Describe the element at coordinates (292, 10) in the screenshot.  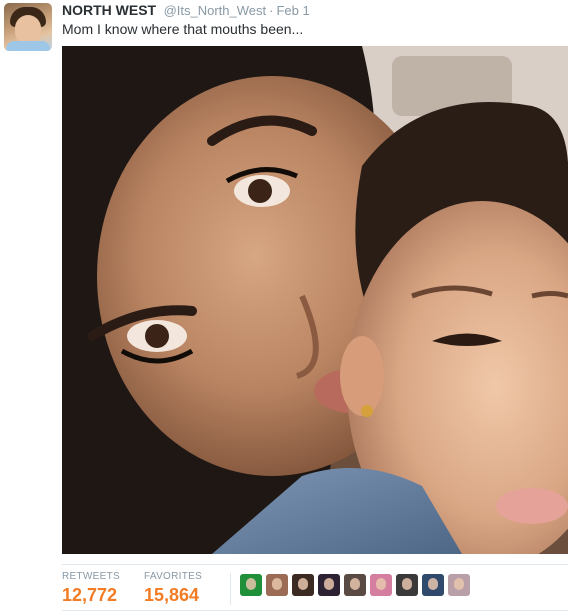
I see `tweet-timestamp: Feb 1` at that location.